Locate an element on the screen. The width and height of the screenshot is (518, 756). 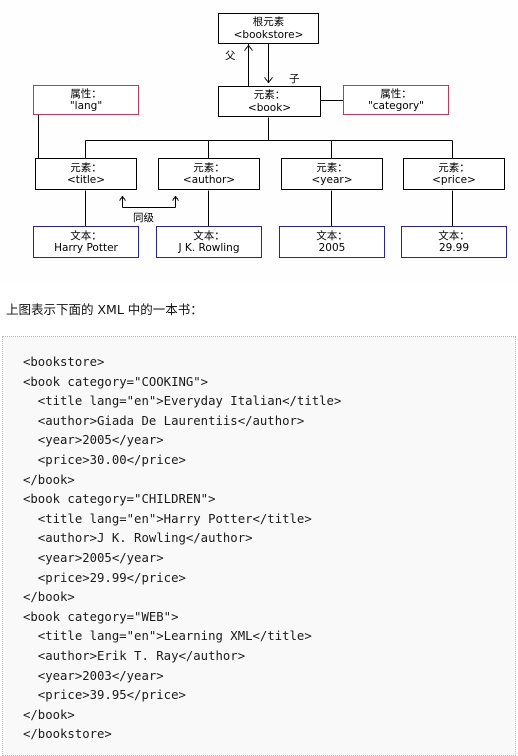
node-element-author-line2: <author> is located at coordinates (209, 180).